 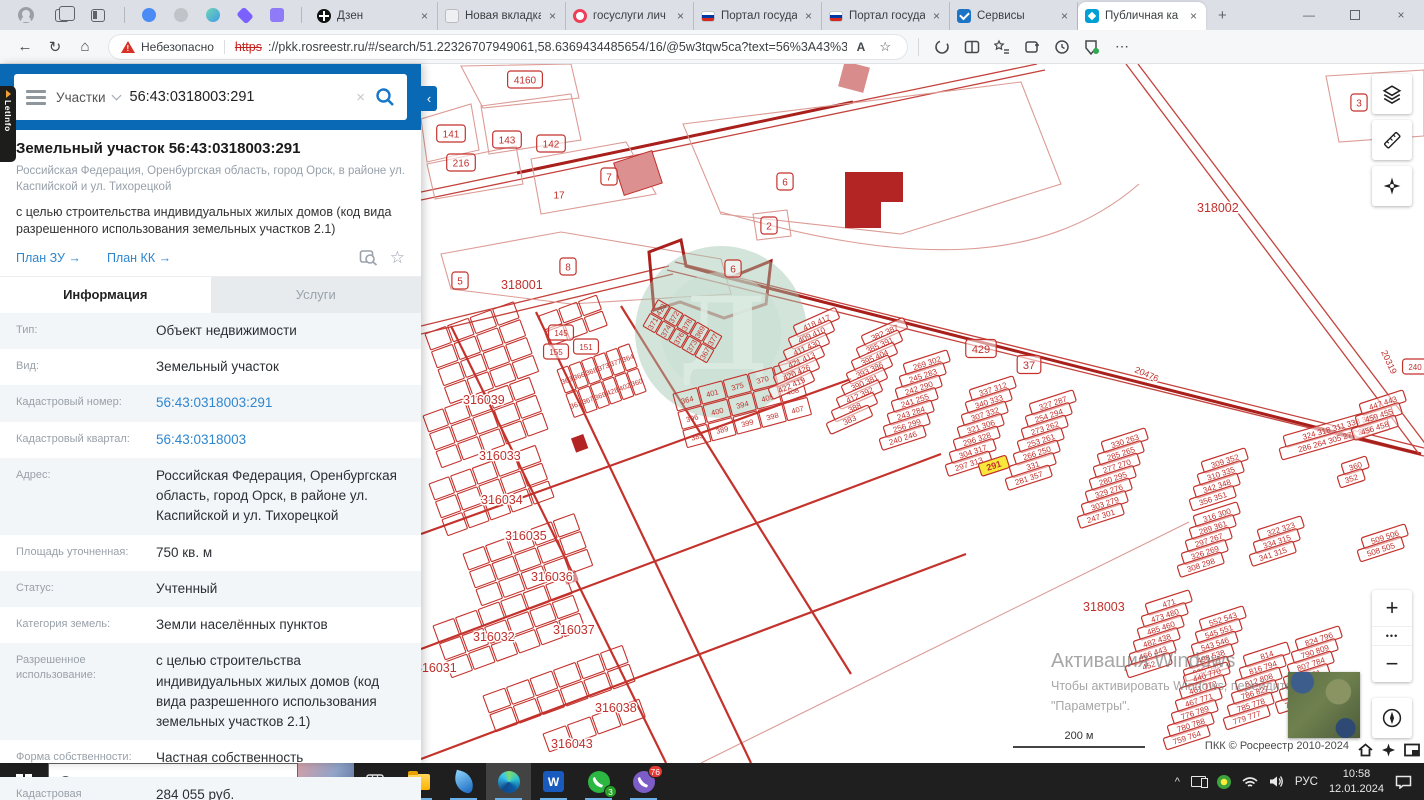 What do you see at coordinates (579, 443) in the screenshot?
I see `building` at bounding box center [579, 443].